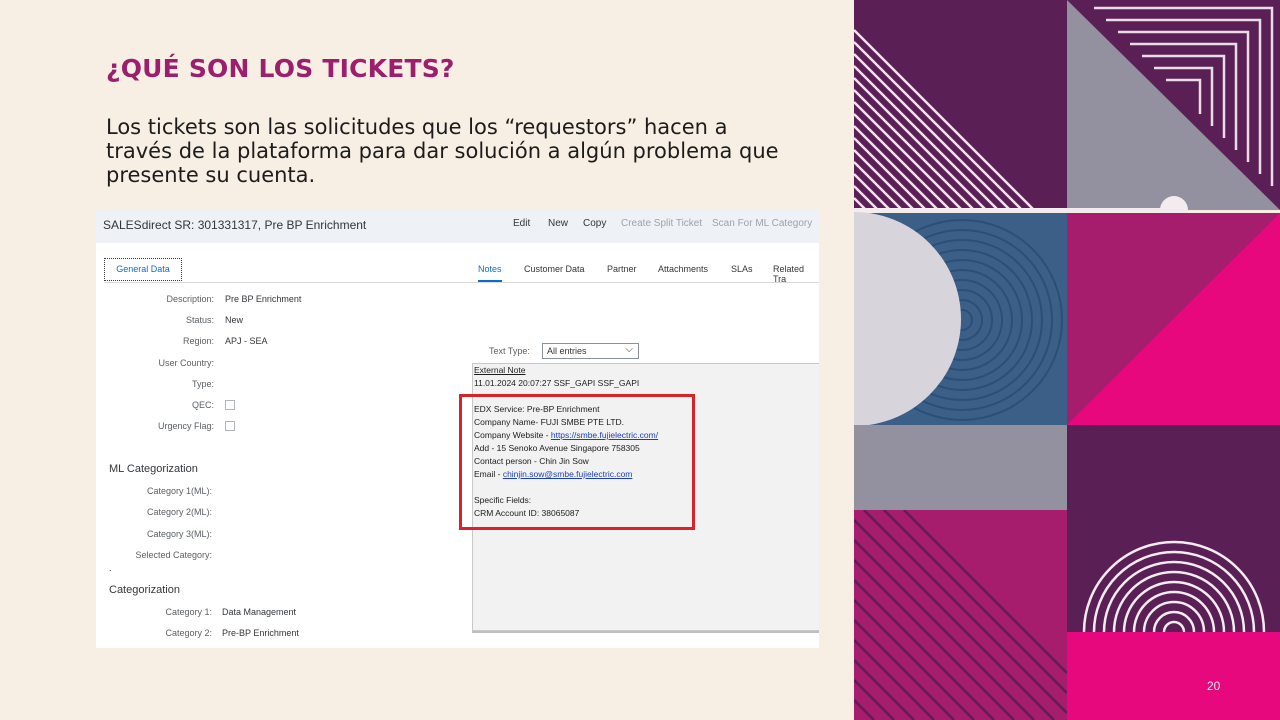 The width and height of the screenshot is (1280, 720). Describe the element at coordinates (179, 534) in the screenshot. I see `ml-category-3-label: Category 3(ML):` at that location.